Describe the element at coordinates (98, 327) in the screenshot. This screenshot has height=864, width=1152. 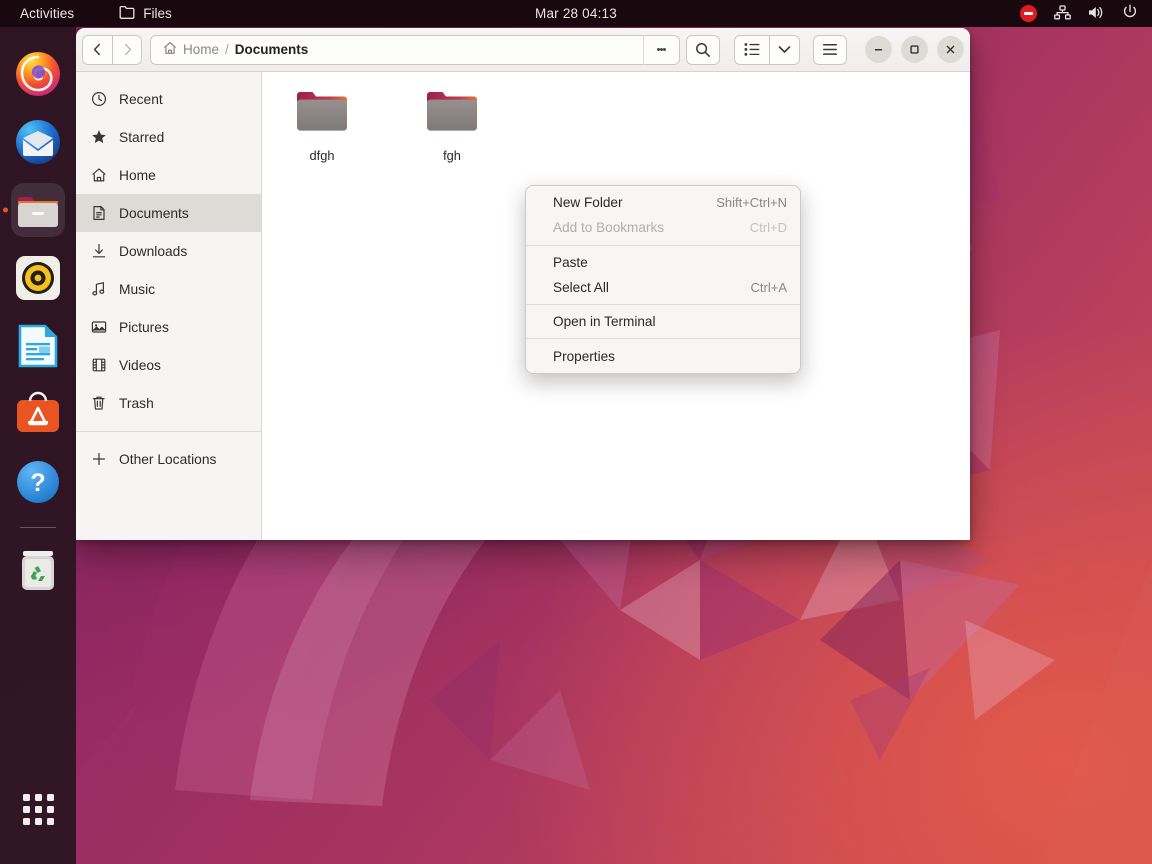
I see `image-icon` at that location.